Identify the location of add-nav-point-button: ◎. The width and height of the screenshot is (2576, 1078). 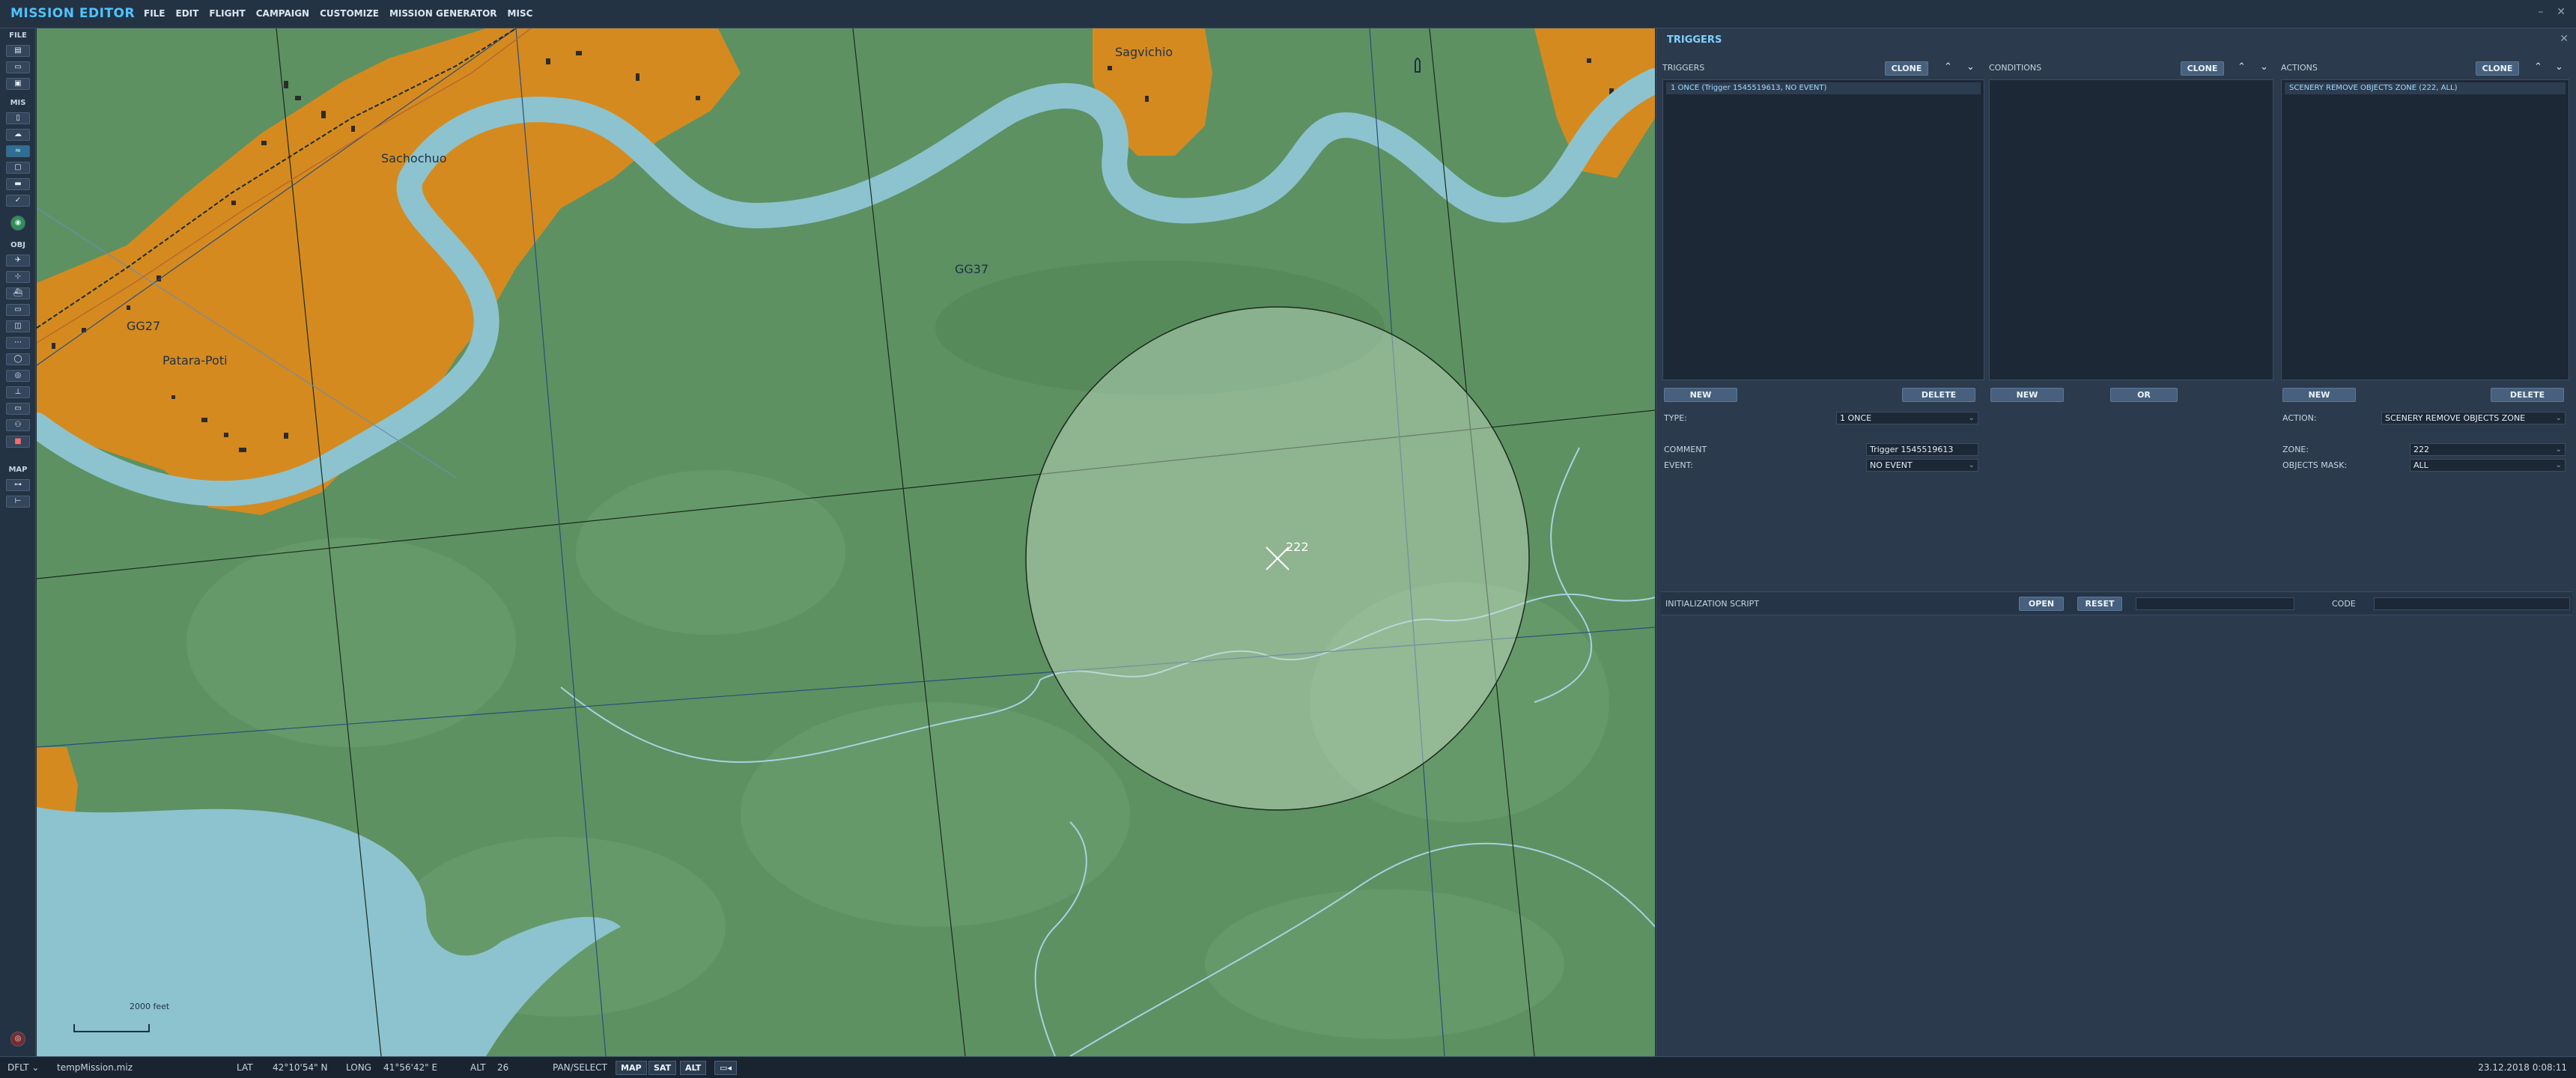
(18, 376).